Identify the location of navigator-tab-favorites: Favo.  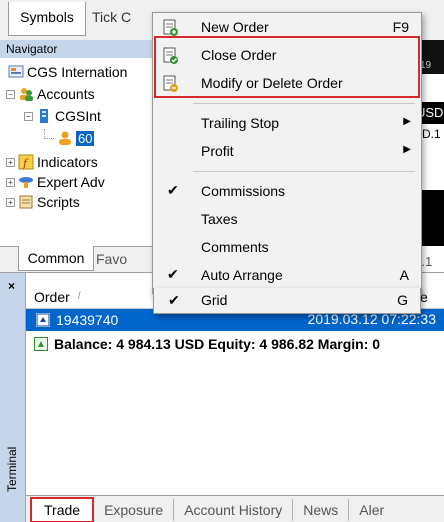
(111, 259).